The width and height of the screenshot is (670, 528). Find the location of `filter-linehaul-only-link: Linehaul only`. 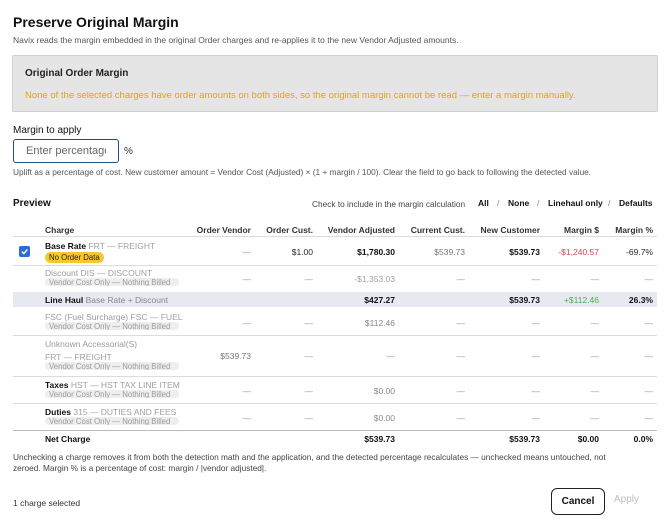

filter-linehaul-only-link: Linehaul only is located at coordinates (575, 203).